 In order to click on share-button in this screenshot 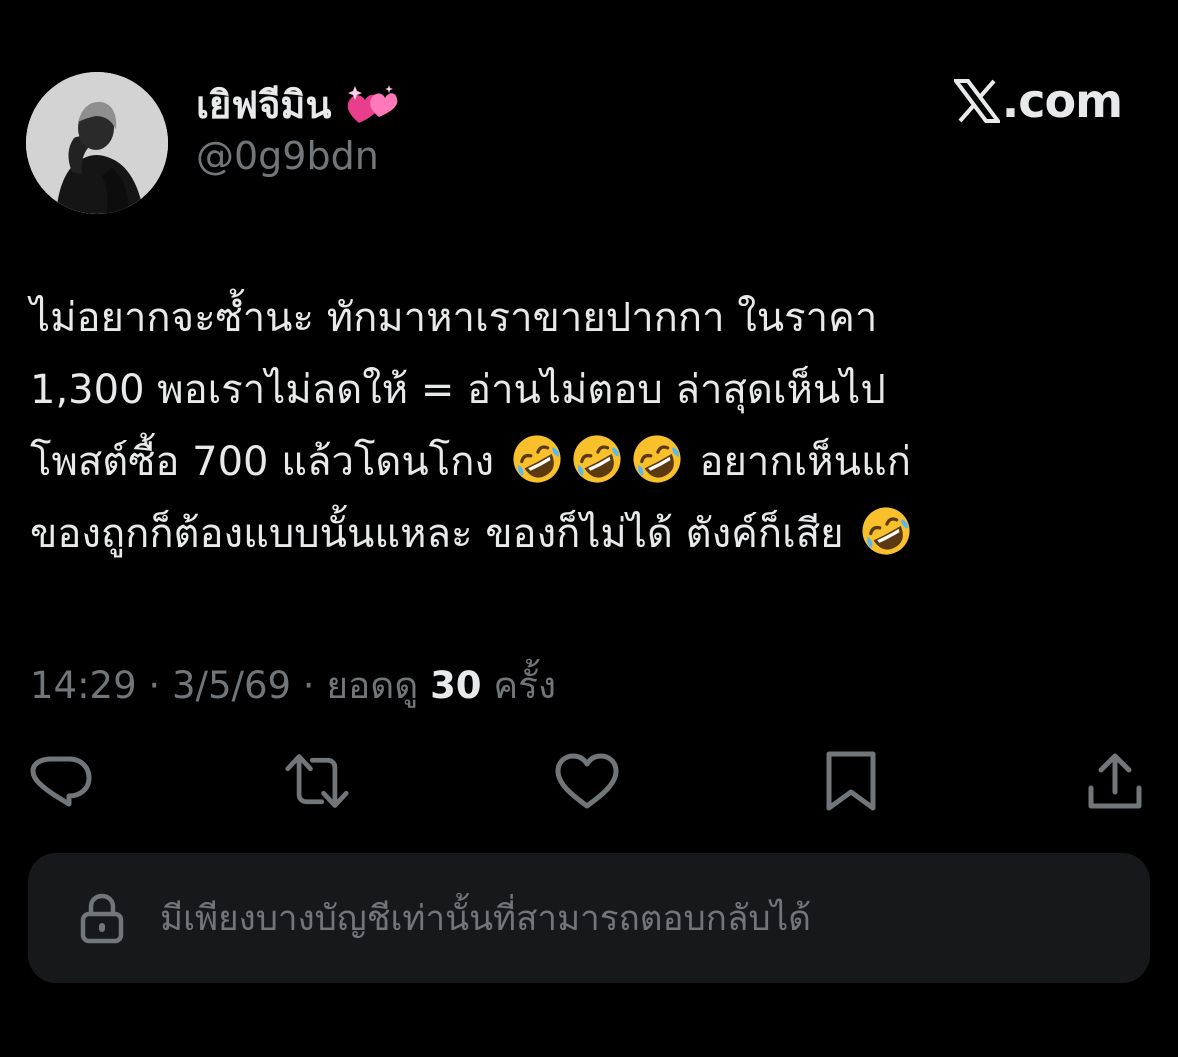, I will do `click(1115, 781)`.